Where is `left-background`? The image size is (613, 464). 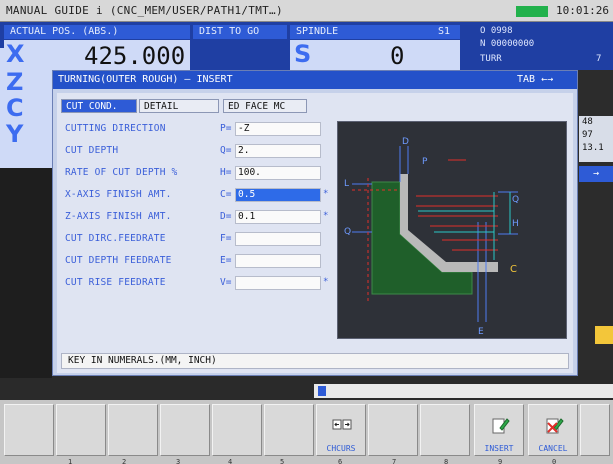 left-background is located at coordinates (26, 273).